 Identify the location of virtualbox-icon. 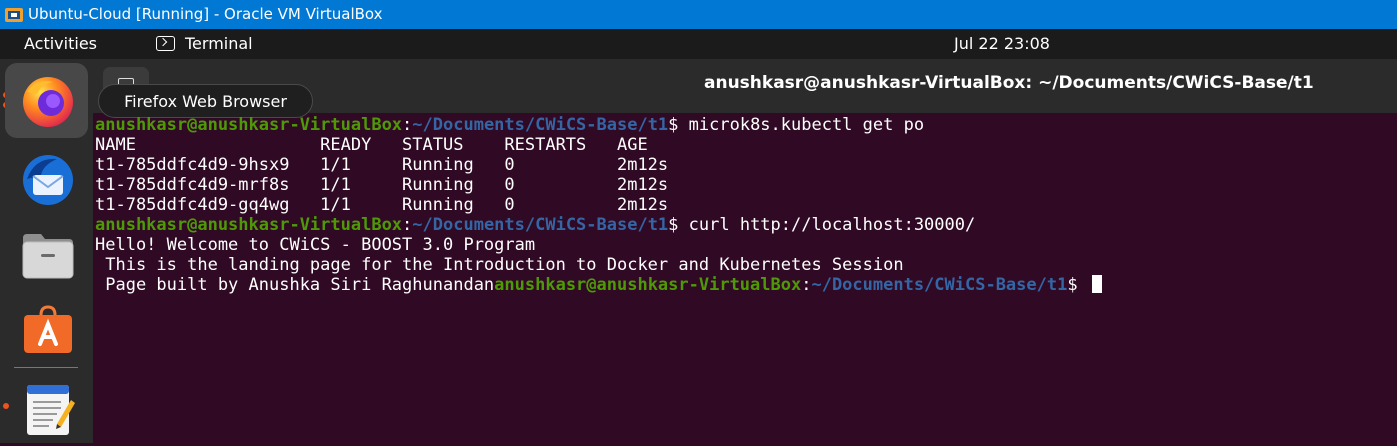
(14, 15).